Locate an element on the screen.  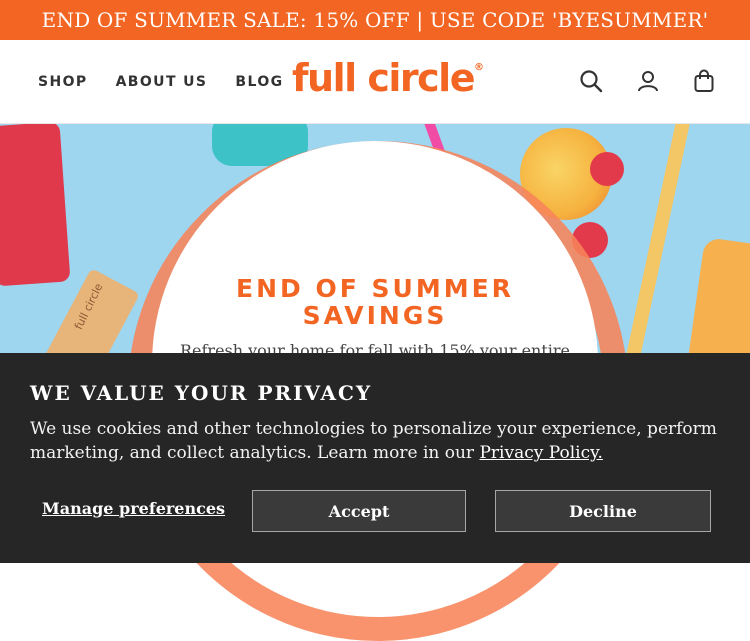
site-header: SHOP ABOUT US BLOG full circle® is located at coordinates (375, 82).